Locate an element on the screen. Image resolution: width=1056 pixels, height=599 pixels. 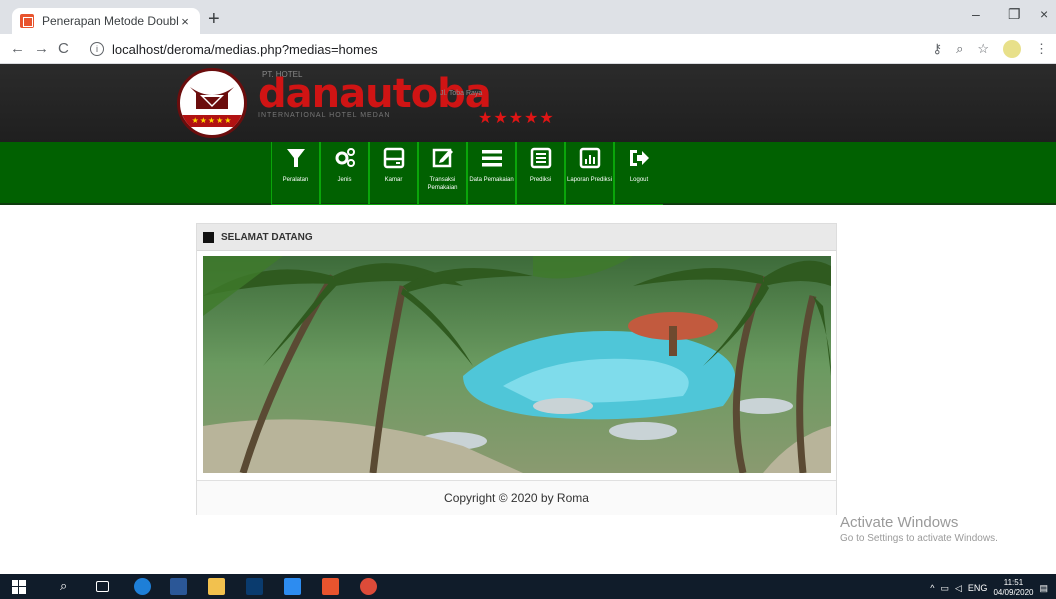
nav-item-label: Kamar is located at coordinates (393, 180).